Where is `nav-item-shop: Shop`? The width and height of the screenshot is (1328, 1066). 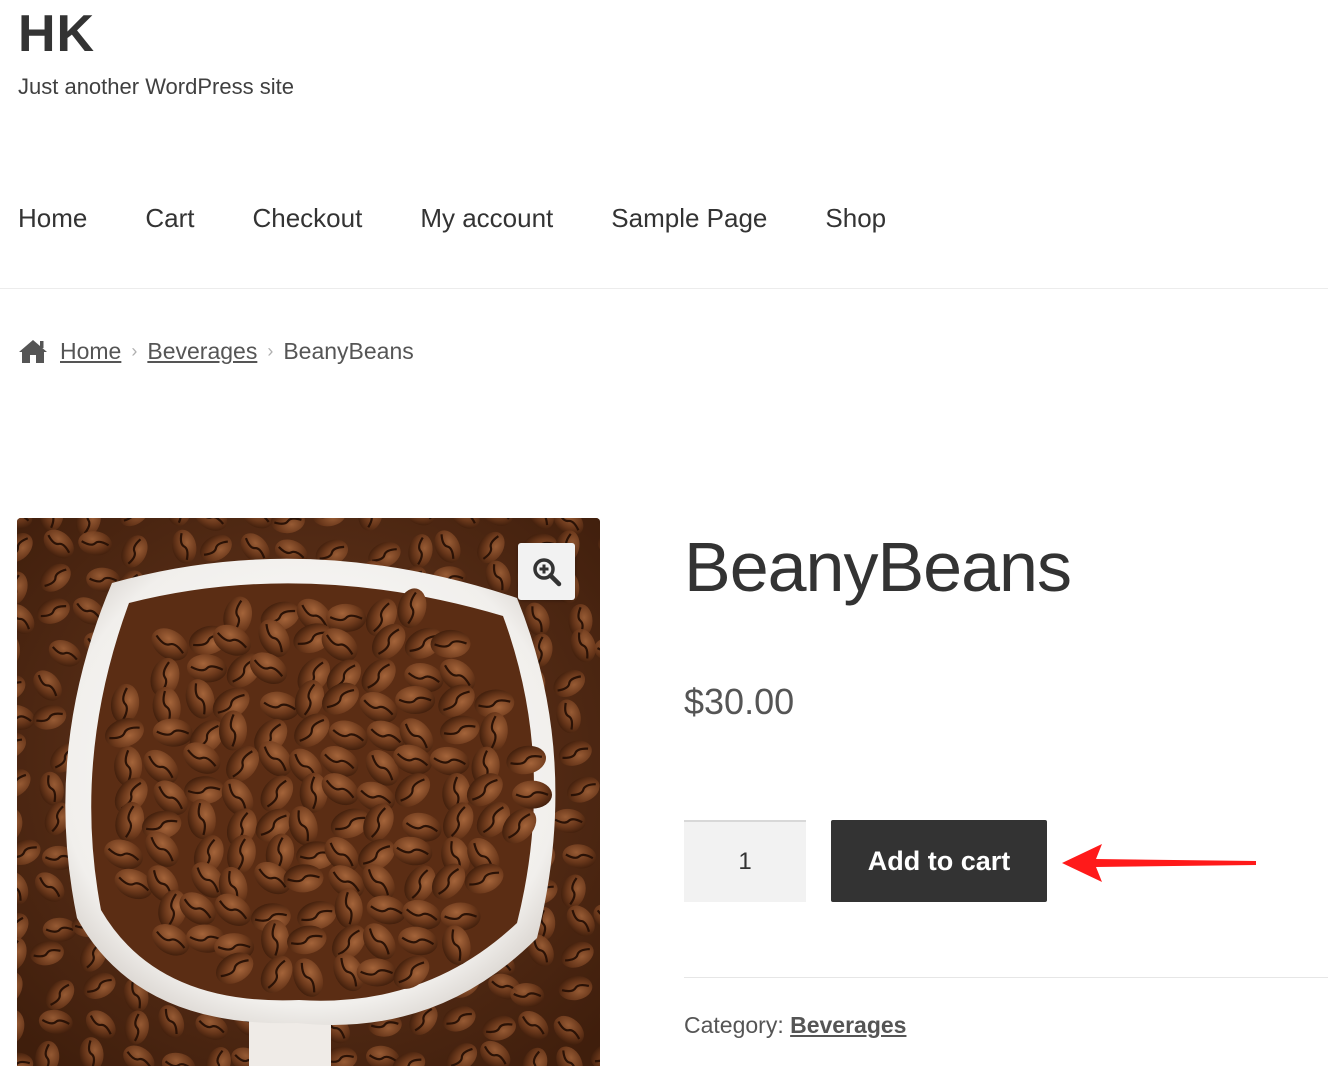 nav-item-shop: Shop is located at coordinates (855, 218).